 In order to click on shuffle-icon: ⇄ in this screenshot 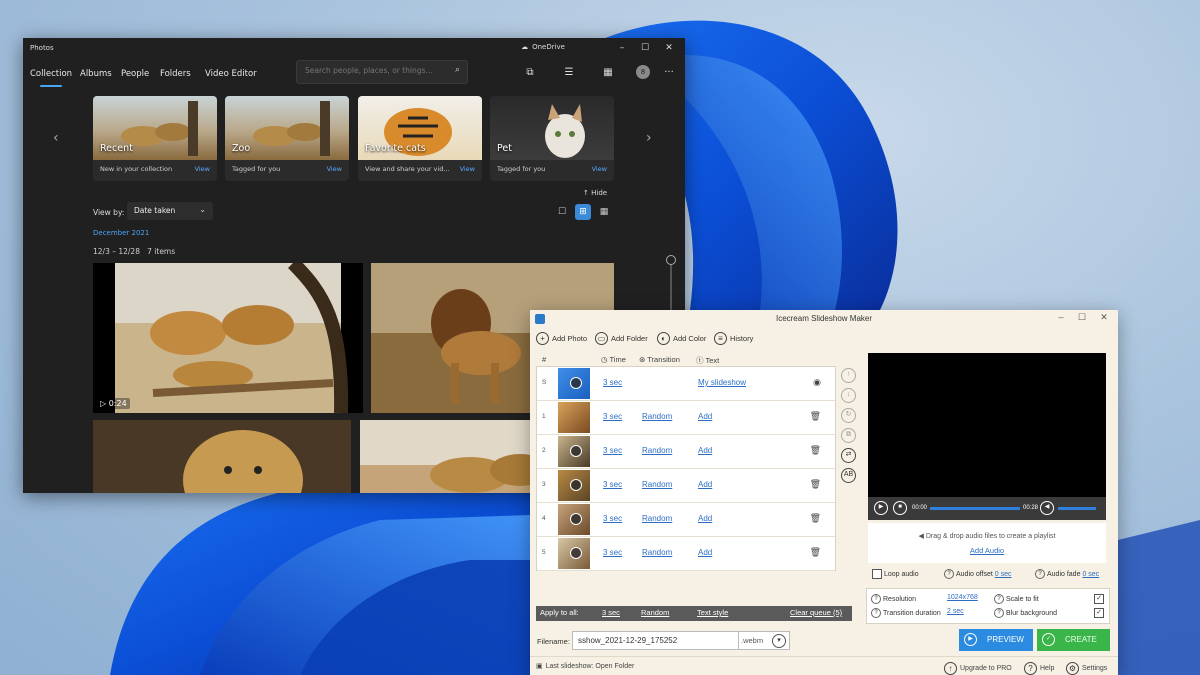, I will do `click(848, 455)`.